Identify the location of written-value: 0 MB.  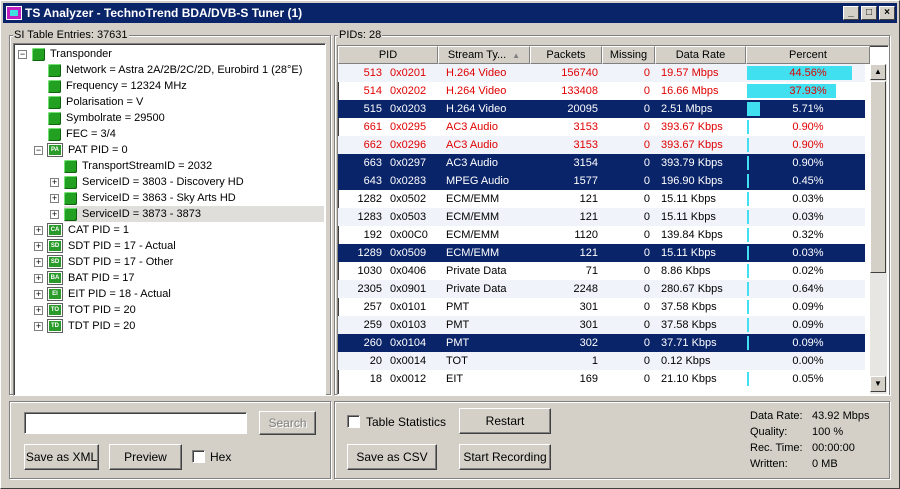
(825, 464).